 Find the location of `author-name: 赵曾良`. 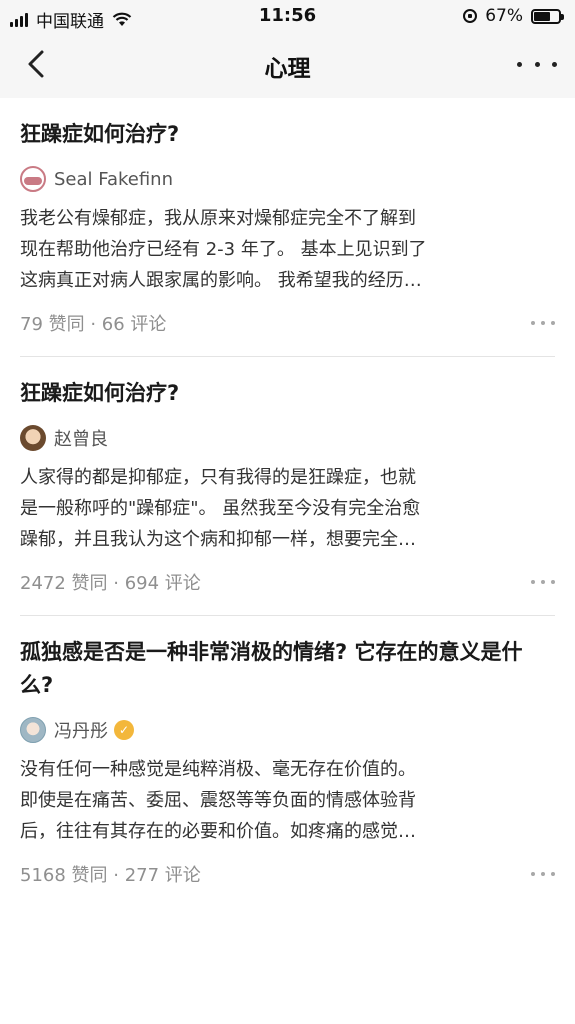

author-name: 赵曾良 is located at coordinates (81, 438).